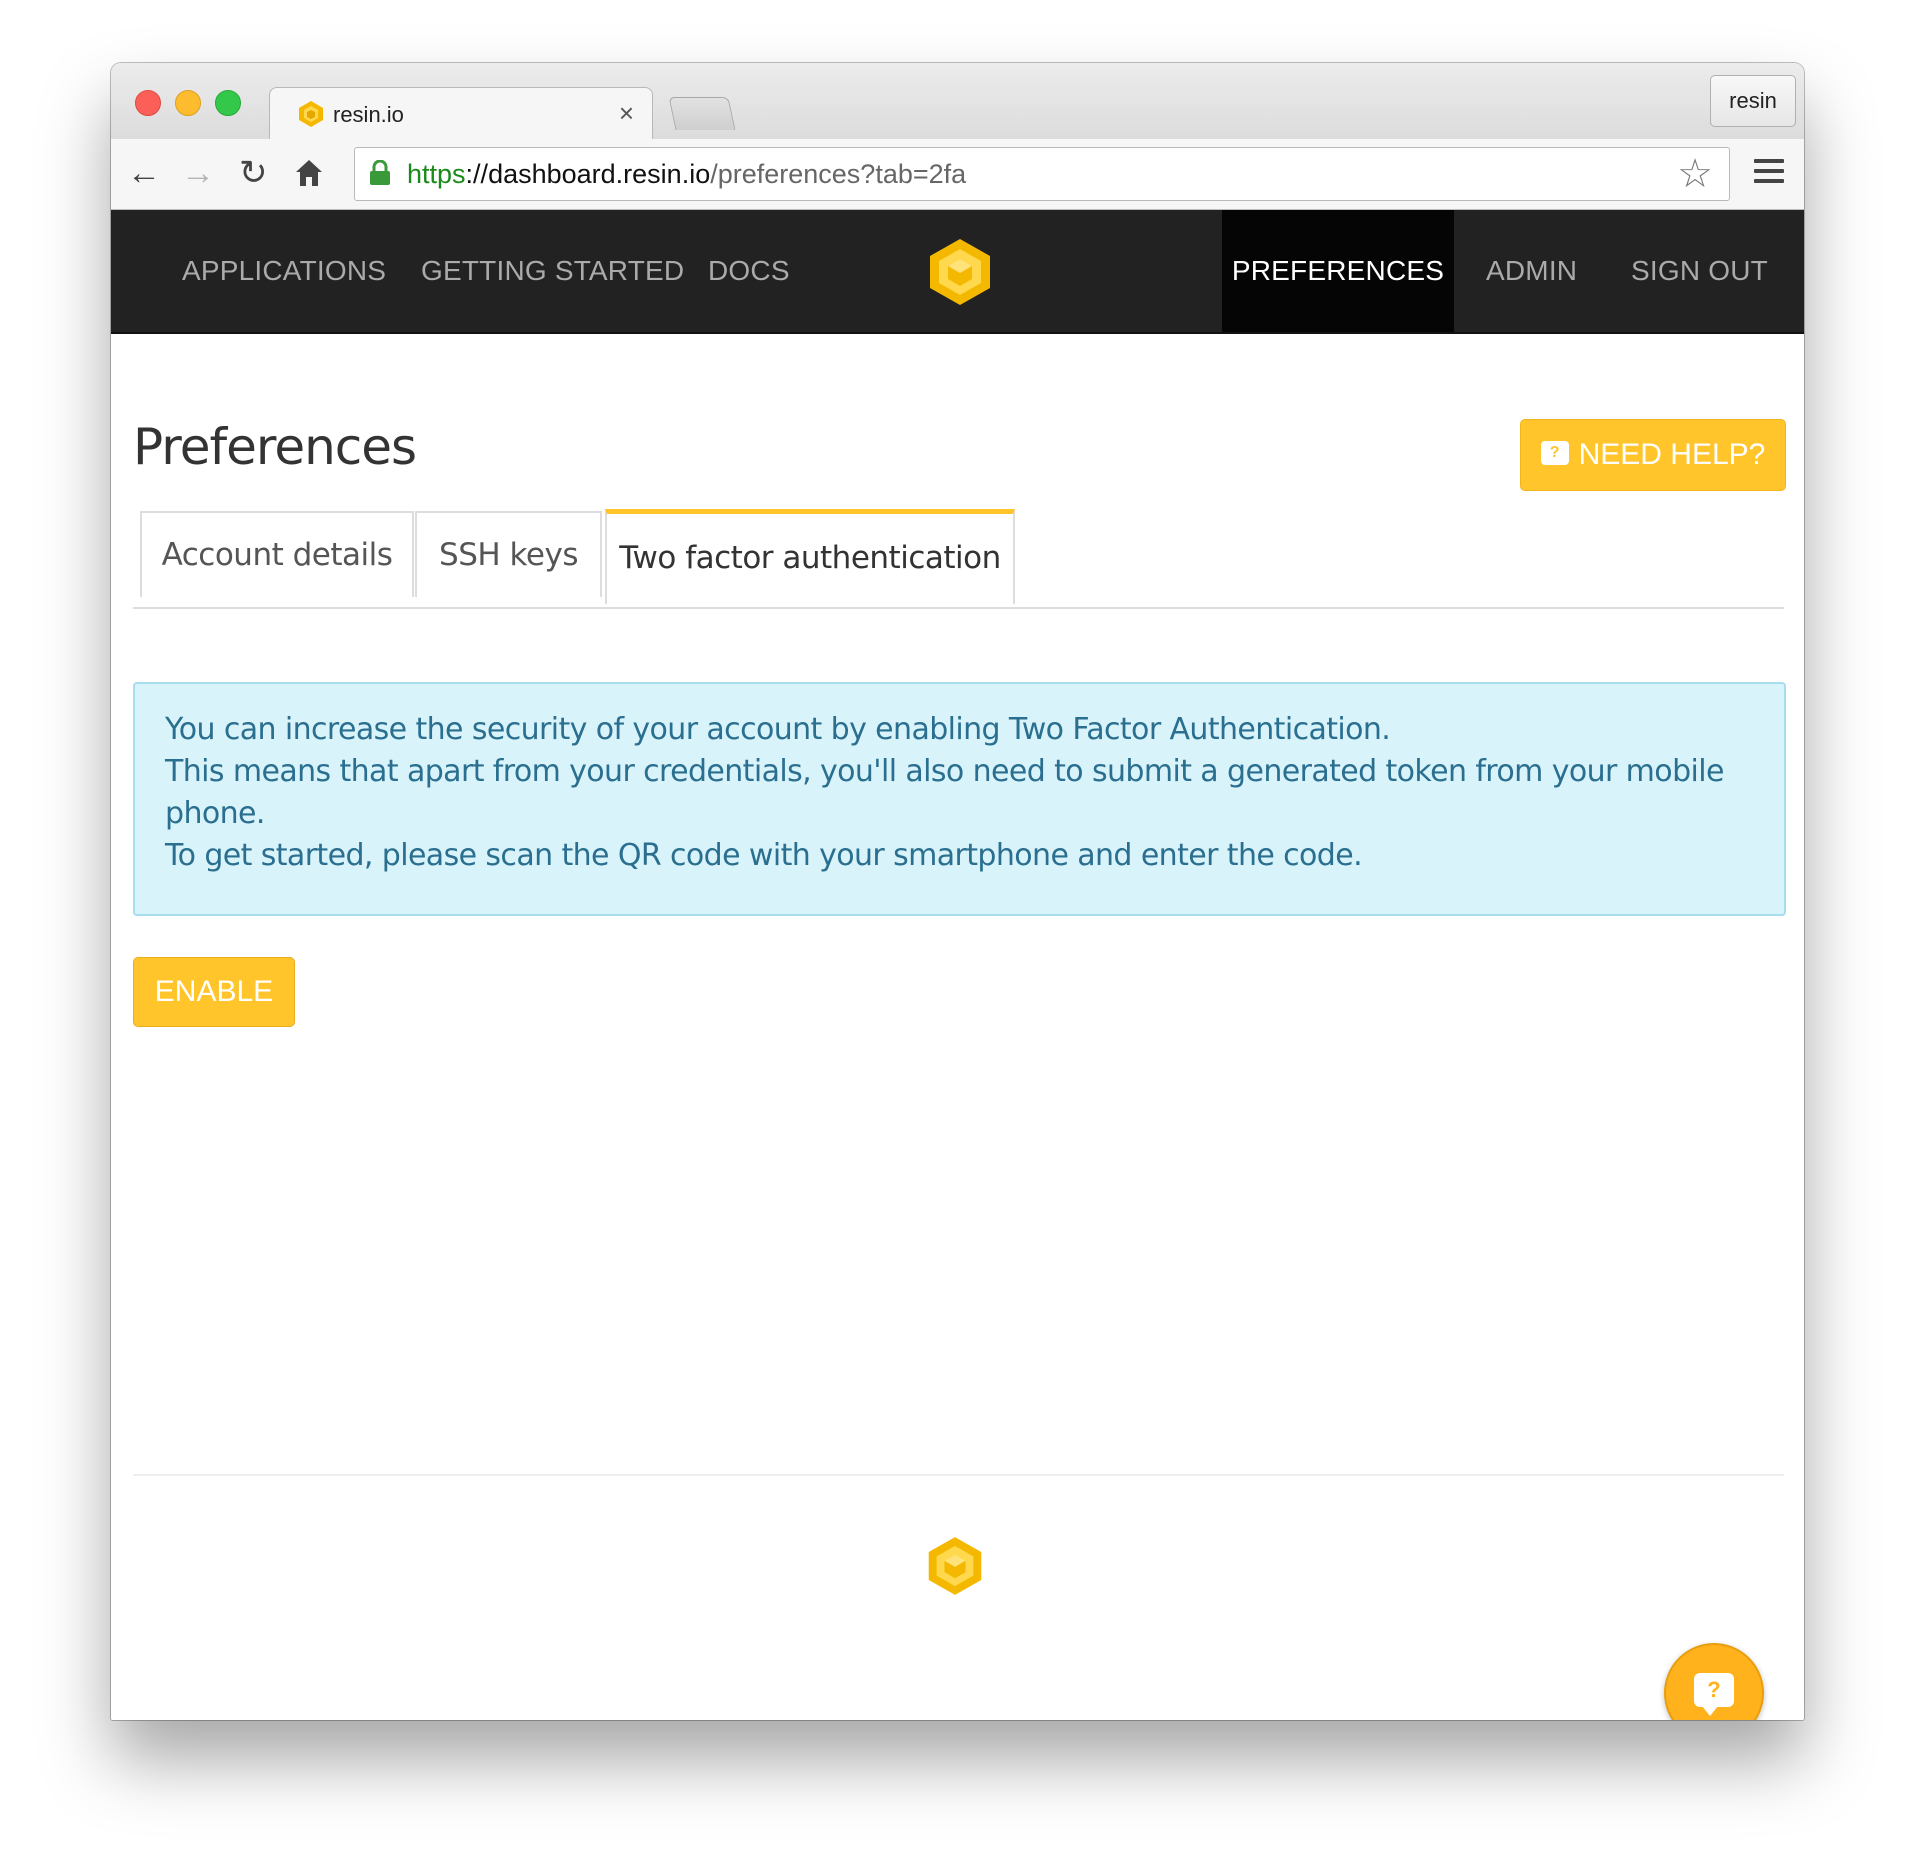 The width and height of the screenshot is (1908, 1872). What do you see at coordinates (228, 103) in the screenshot?
I see `zoom-window-button` at bounding box center [228, 103].